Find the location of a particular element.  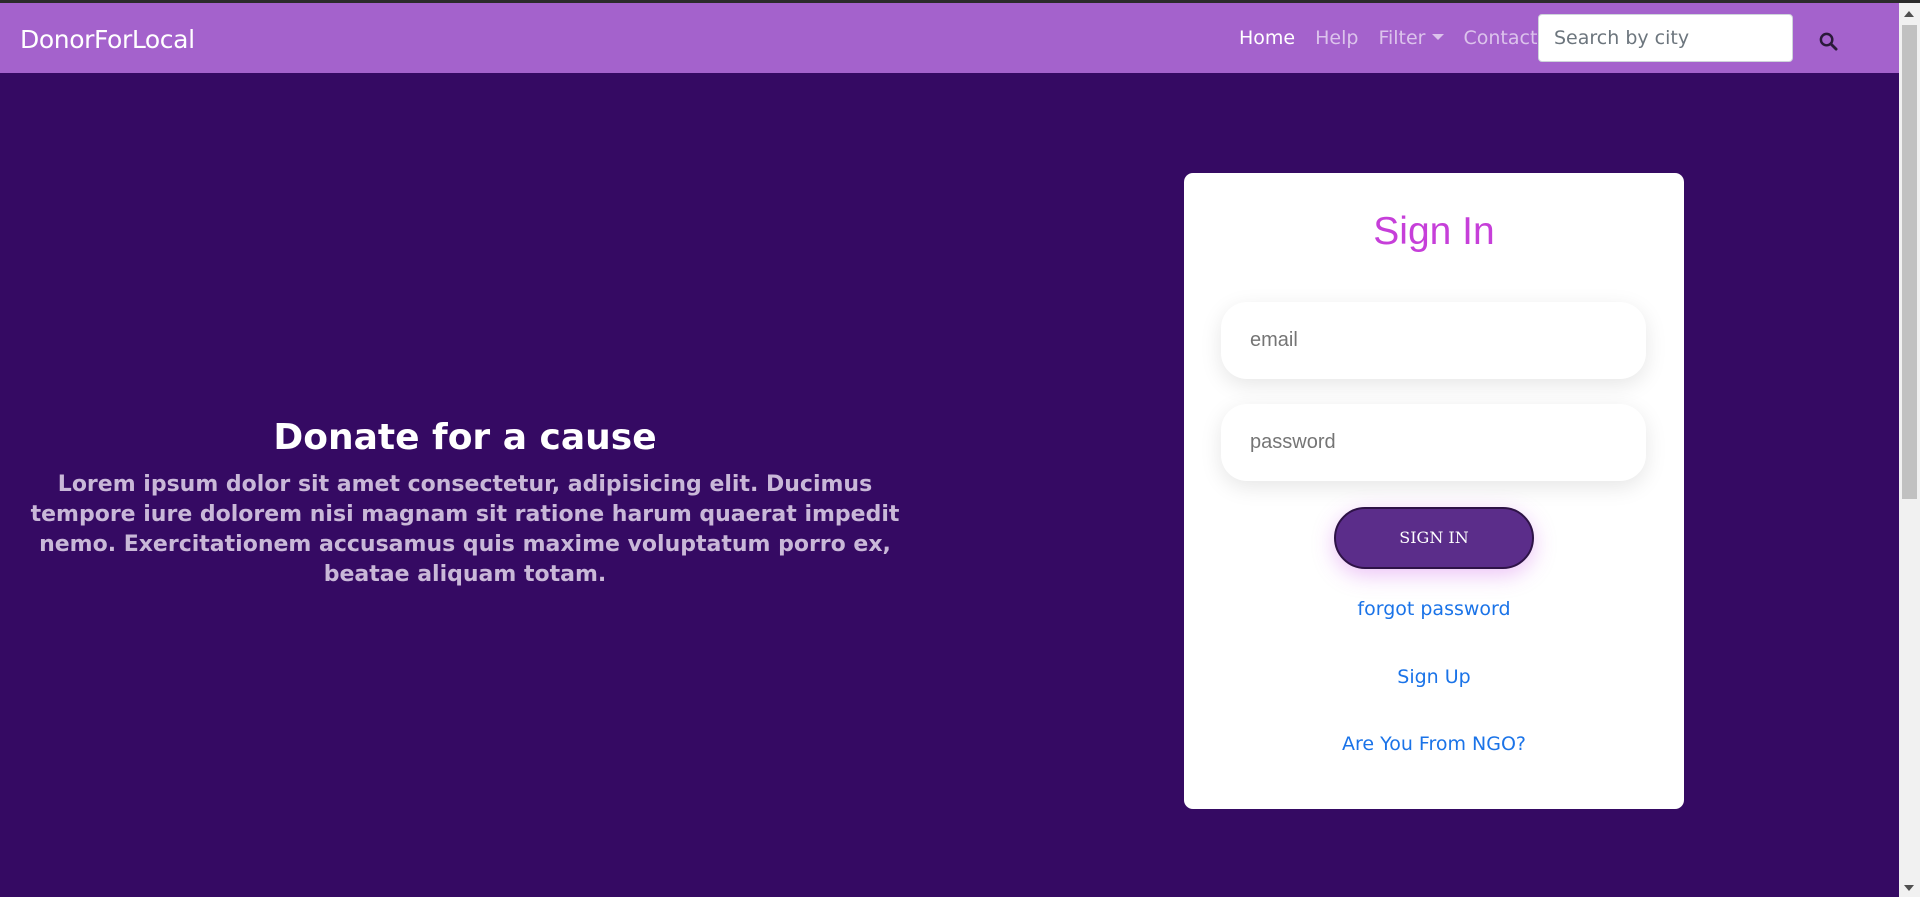

hero-title: Donate for a cause is located at coordinates (465, 437).